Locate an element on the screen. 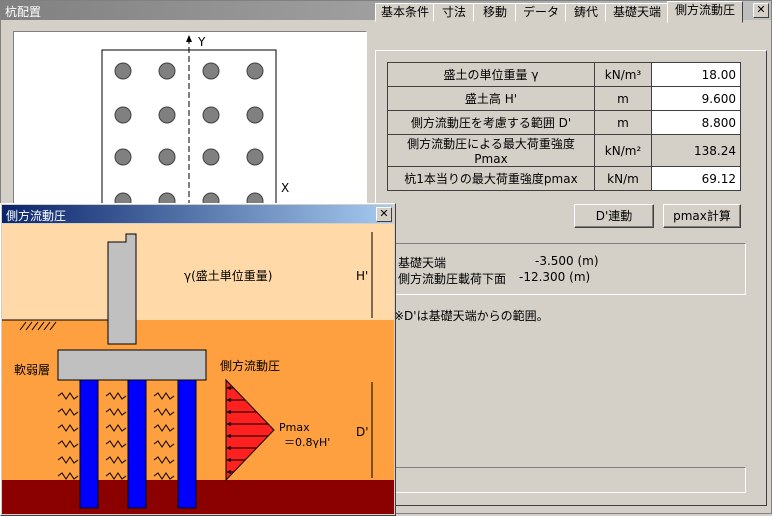 This screenshot has height=516, width=772. row-label: 杭1本当りの最大荷重強度pmax is located at coordinates (491, 178).